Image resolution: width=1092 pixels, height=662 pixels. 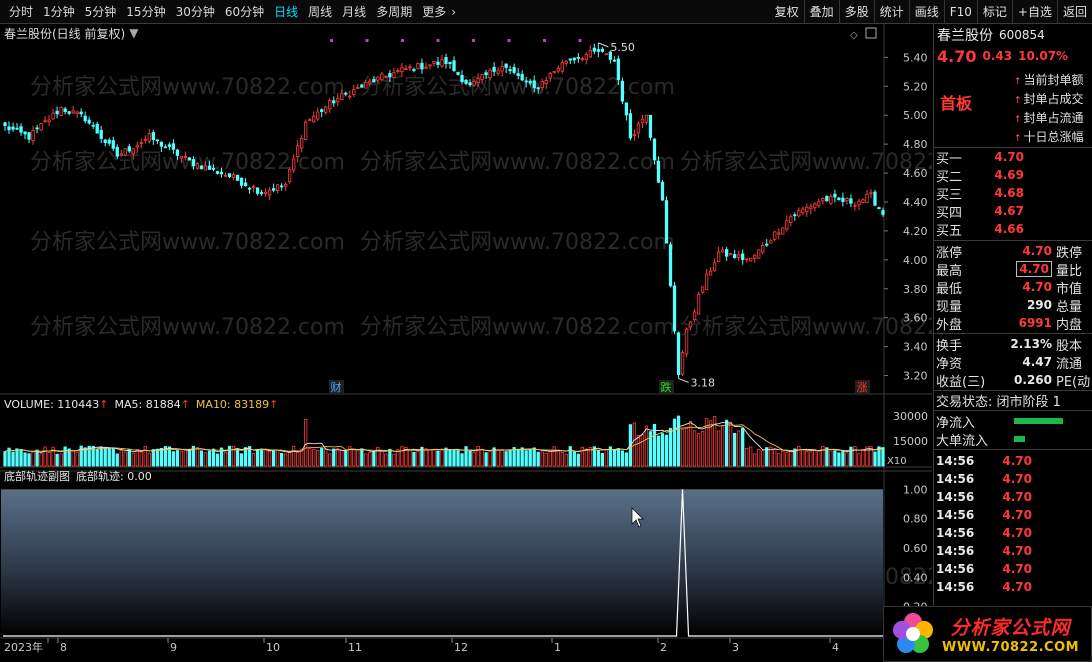 I want to click on settings-circle-icon: ▼, so click(x=133, y=33).